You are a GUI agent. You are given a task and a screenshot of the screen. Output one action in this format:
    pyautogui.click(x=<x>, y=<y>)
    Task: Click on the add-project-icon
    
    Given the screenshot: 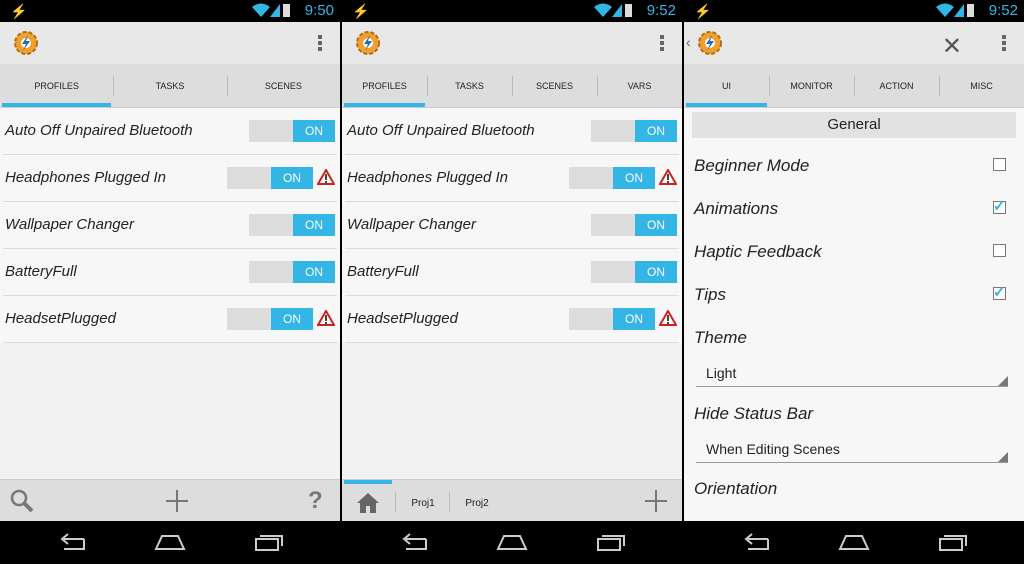 What is the action you would take?
    pyautogui.click(x=656, y=501)
    